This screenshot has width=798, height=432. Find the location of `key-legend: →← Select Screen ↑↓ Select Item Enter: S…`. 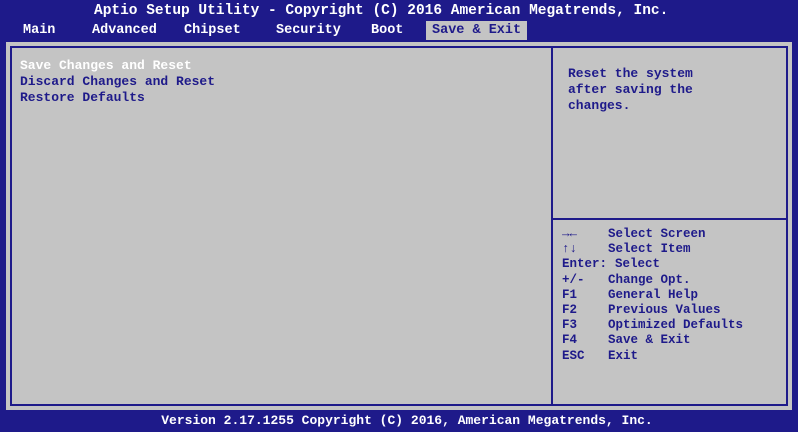

key-legend: →← Select Screen ↑↓ Select Item Enter: S… is located at coordinates (652, 295).